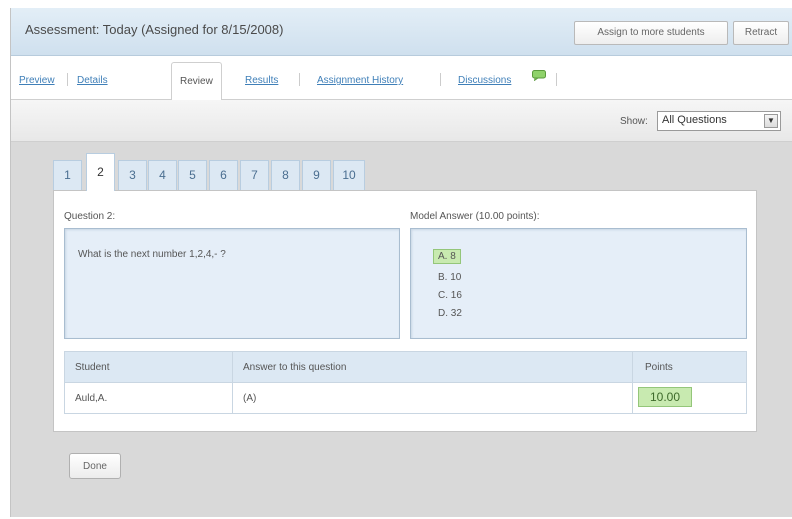 This screenshot has width=792, height=519. I want to click on question-box: What is the next number 1,2,4,- ?, so click(232, 283).